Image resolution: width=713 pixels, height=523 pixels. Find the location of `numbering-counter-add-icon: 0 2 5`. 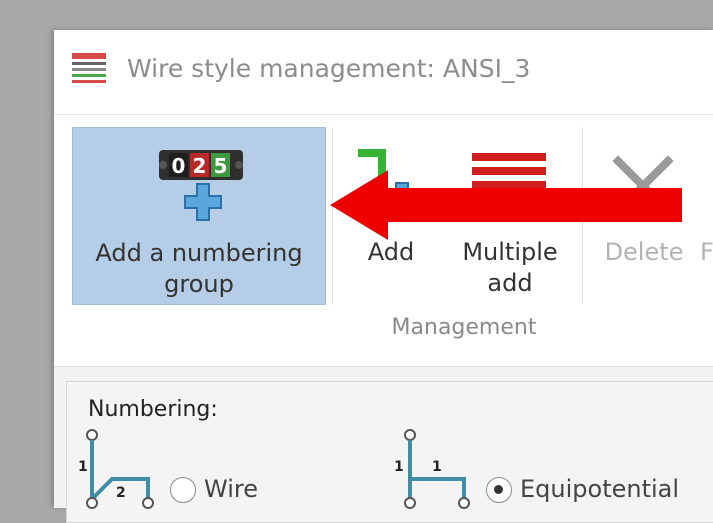

numbering-counter-add-icon: 0 2 5 is located at coordinates (201, 185).